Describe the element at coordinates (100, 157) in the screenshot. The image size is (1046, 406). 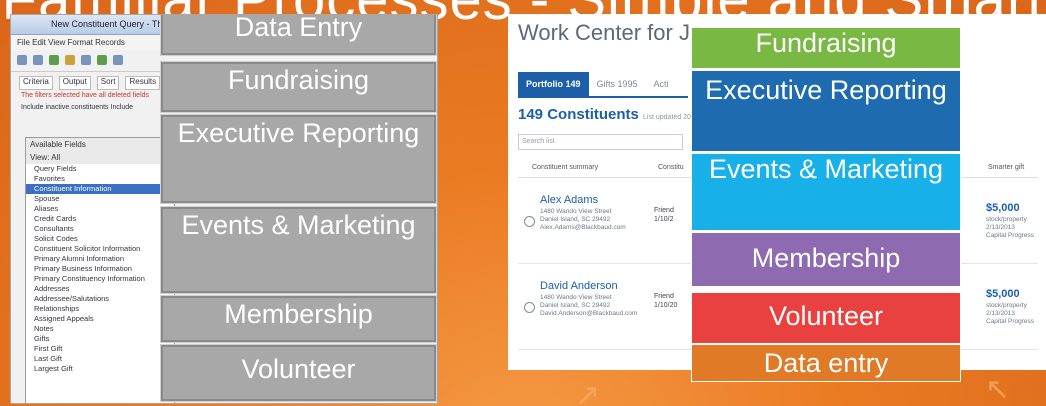
I see `fields-view-select: View: All` at that location.